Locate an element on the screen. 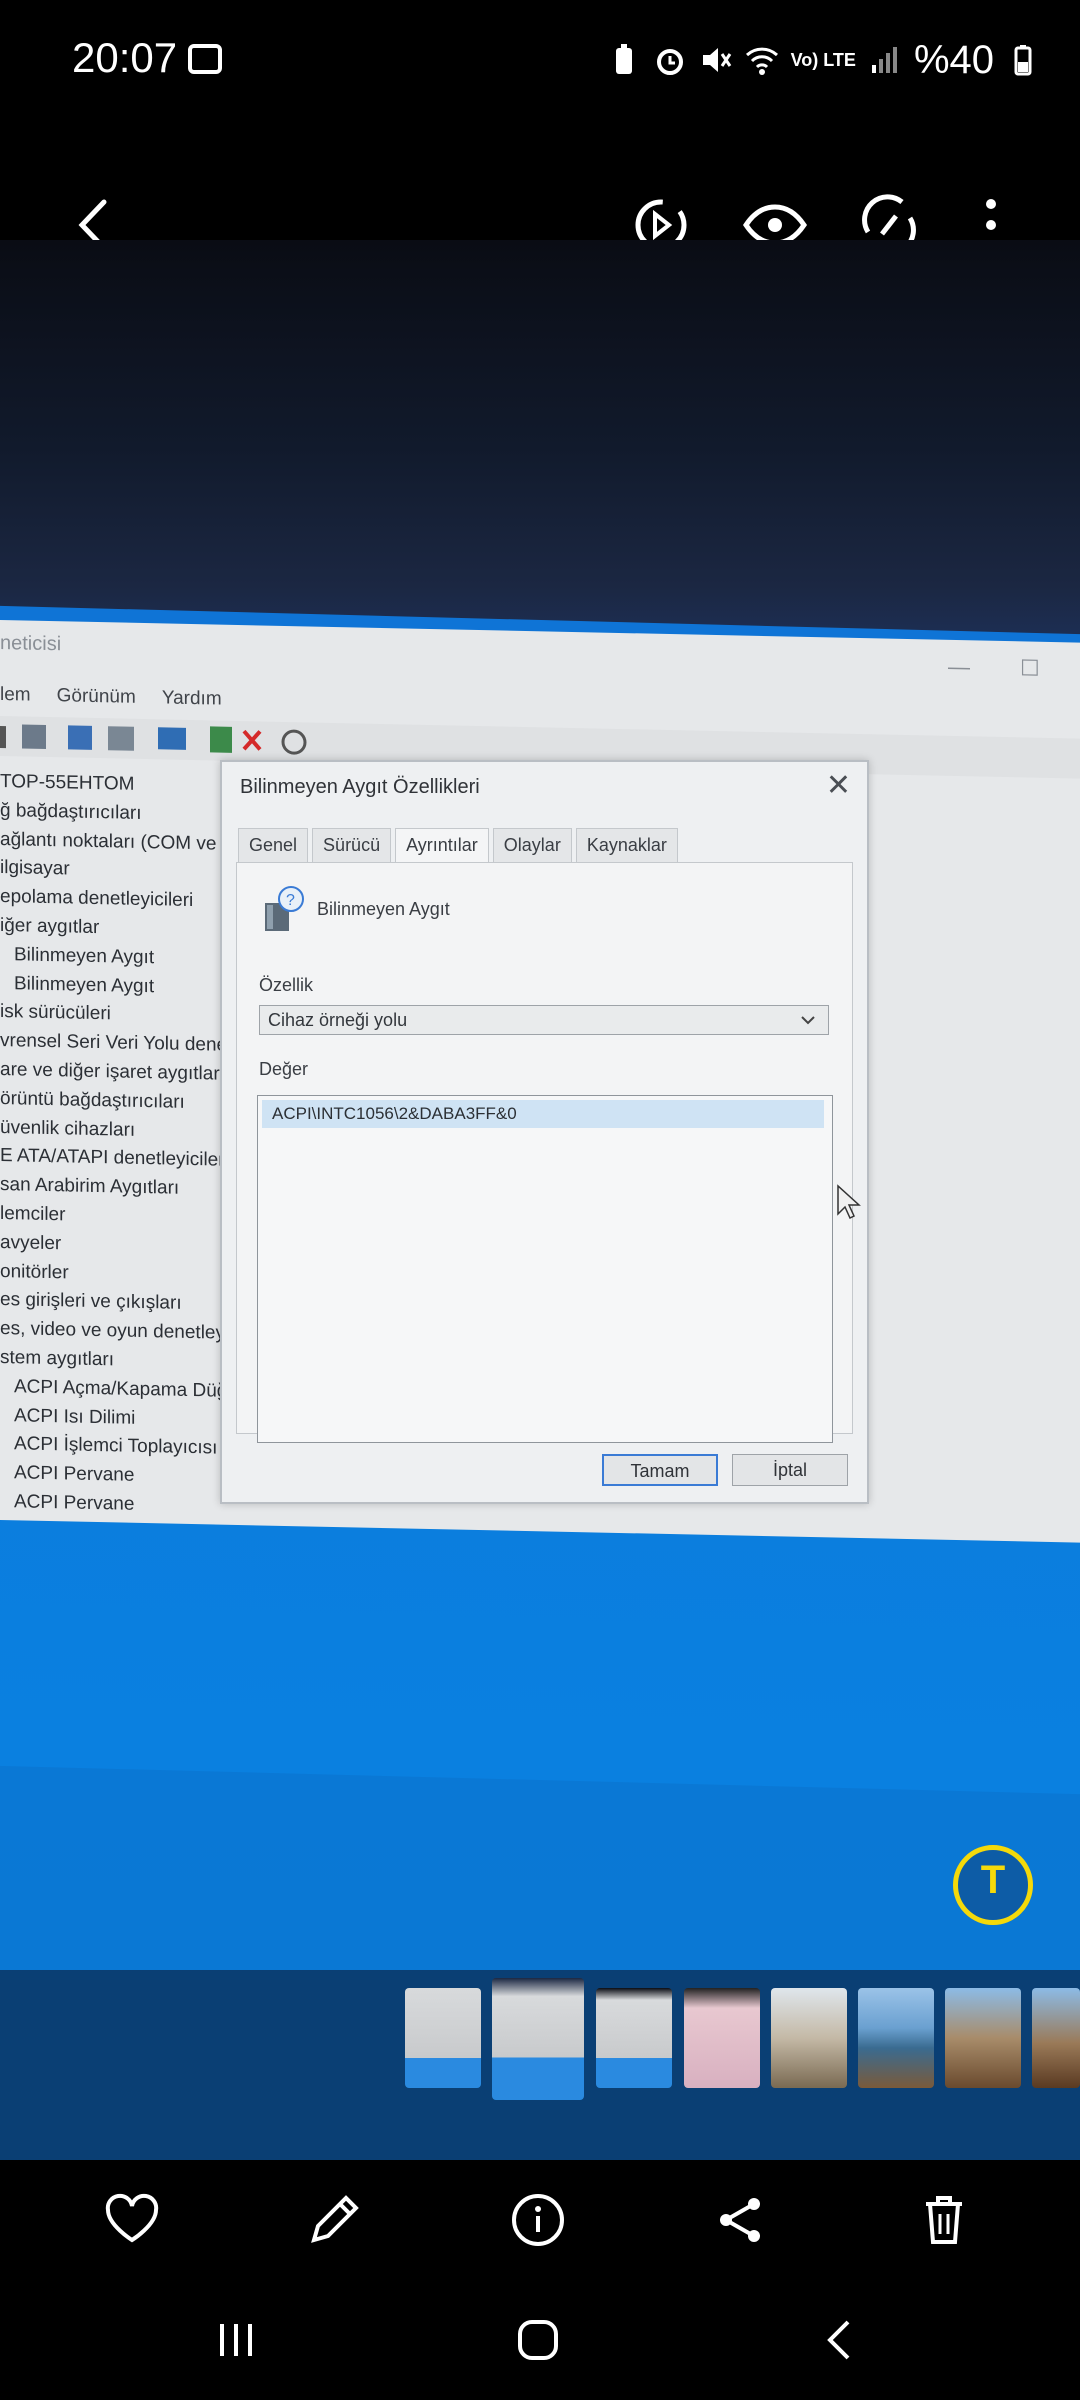 The width and height of the screenshot is (1080, 2400). value-listbox: ACPI\INTC1056\2&DABA3FF&0 is located at coordinates (545, 1269).